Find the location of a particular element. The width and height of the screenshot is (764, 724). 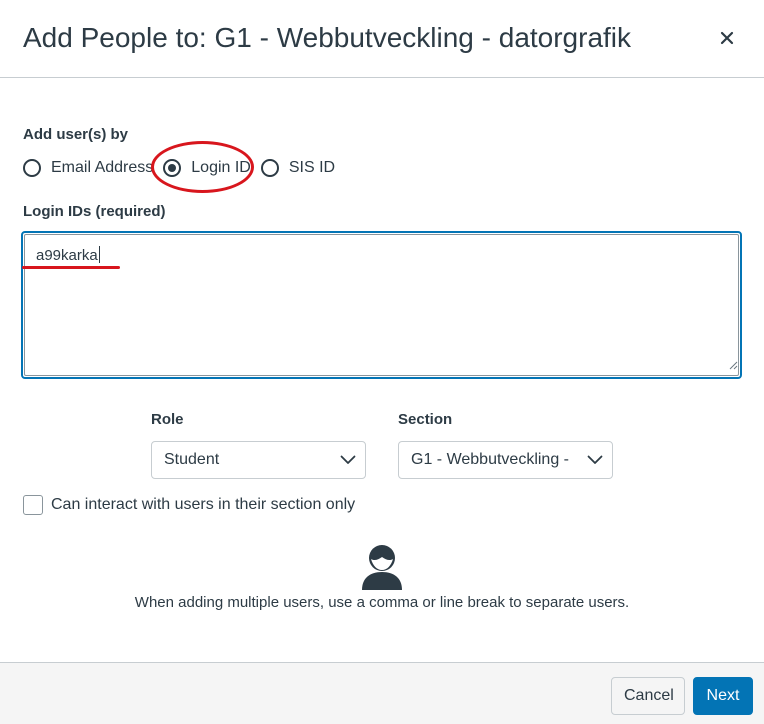

section-label: Section is located at coordinates (425, 419).